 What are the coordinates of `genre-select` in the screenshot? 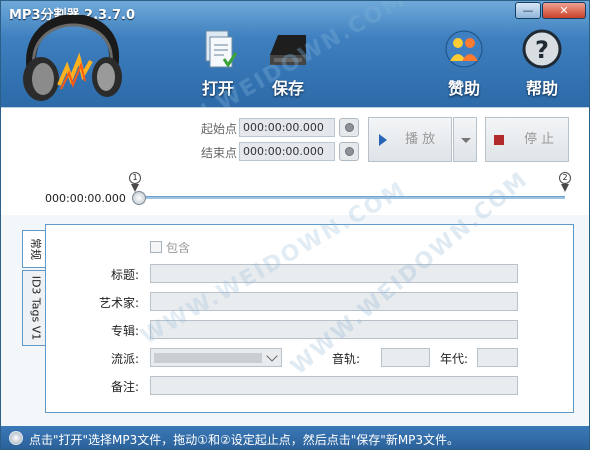 It's located at (216, 357).